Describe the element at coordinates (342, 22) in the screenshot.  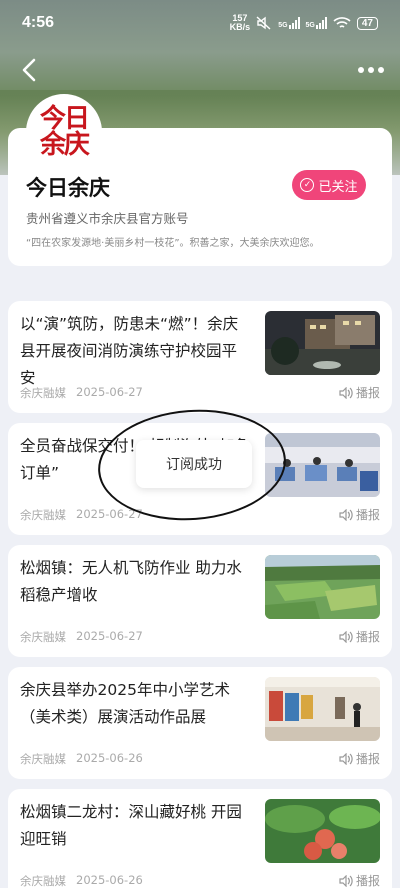
I see `wifi-icon` at that location.